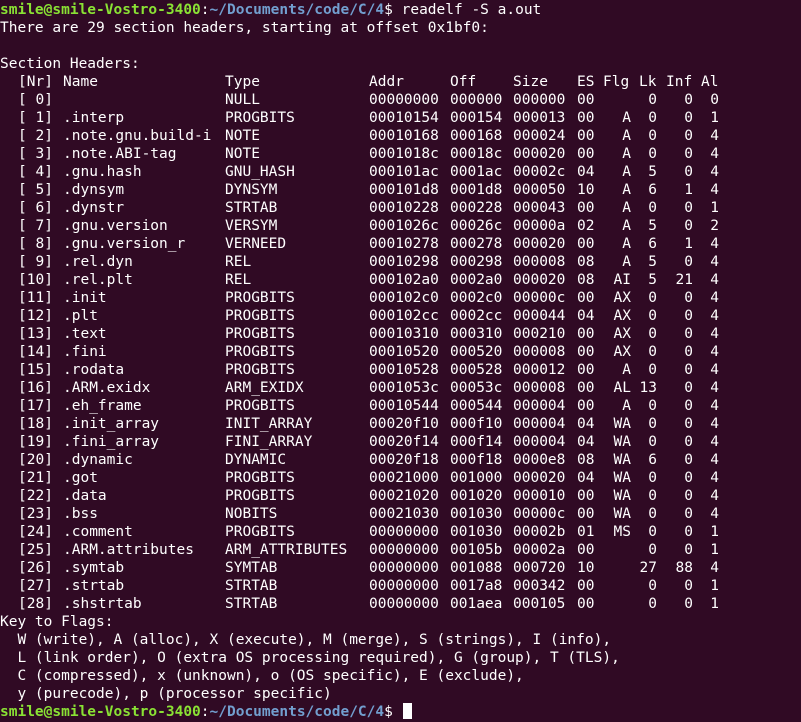 The height and width of the screenshot is (722, 801). What do you see at coordinates (260, 316) in the screenshot?
I see `cell-type: PROGBITS` at bounding box center [260, 316].